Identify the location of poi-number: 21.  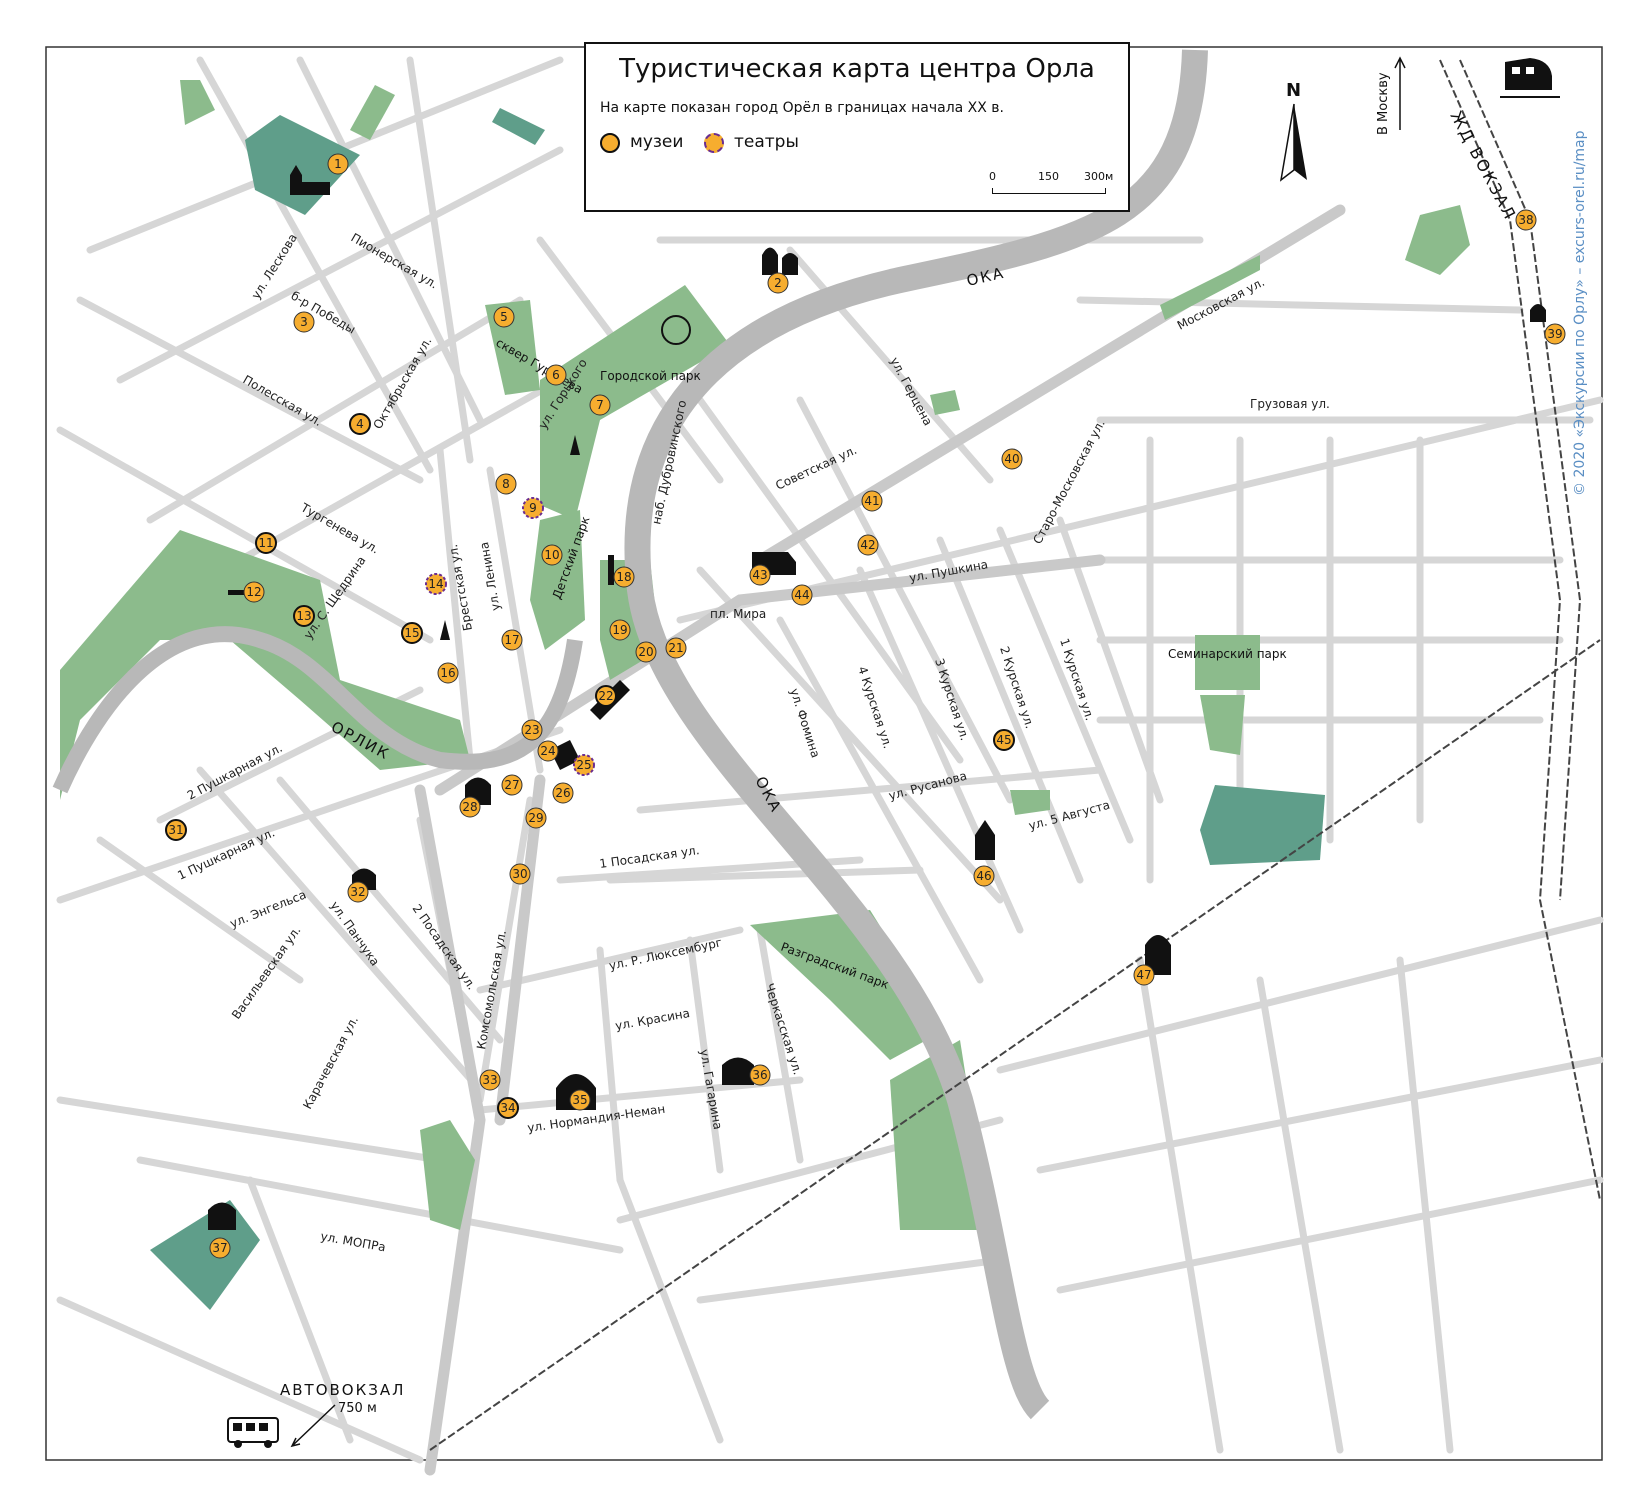
(675, 648).